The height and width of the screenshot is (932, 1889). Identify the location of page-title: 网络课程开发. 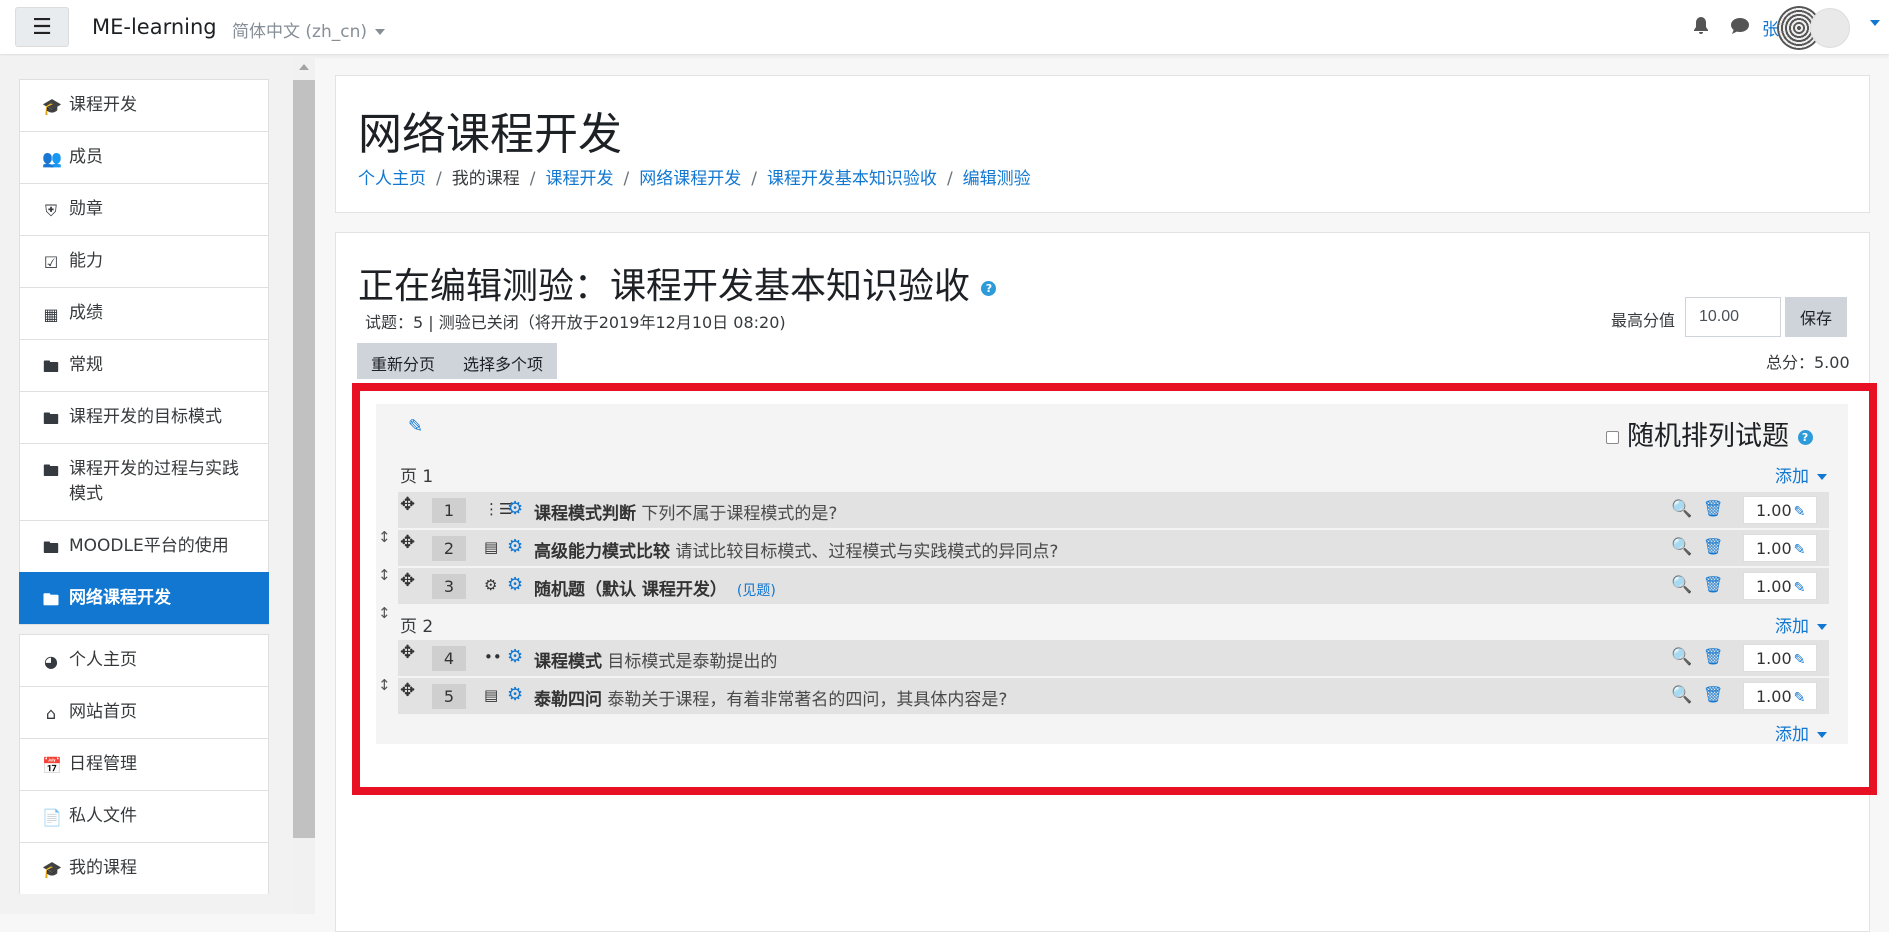
(490, 134).